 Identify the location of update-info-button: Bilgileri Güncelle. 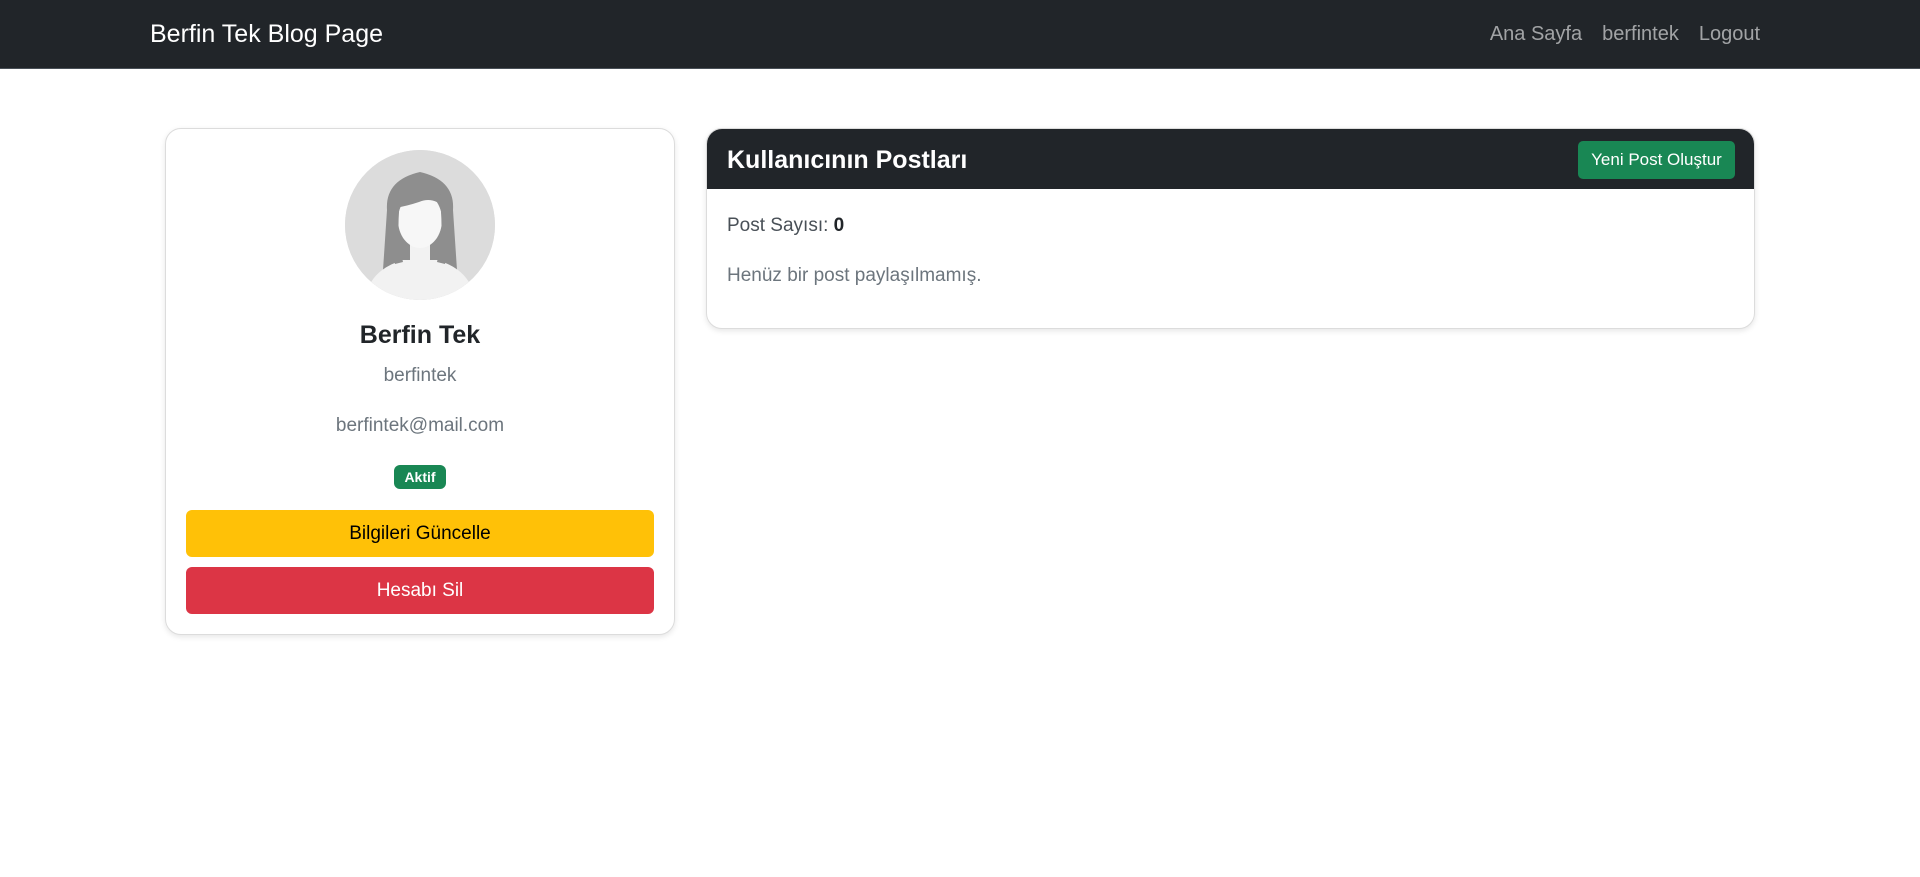
(420, 533).